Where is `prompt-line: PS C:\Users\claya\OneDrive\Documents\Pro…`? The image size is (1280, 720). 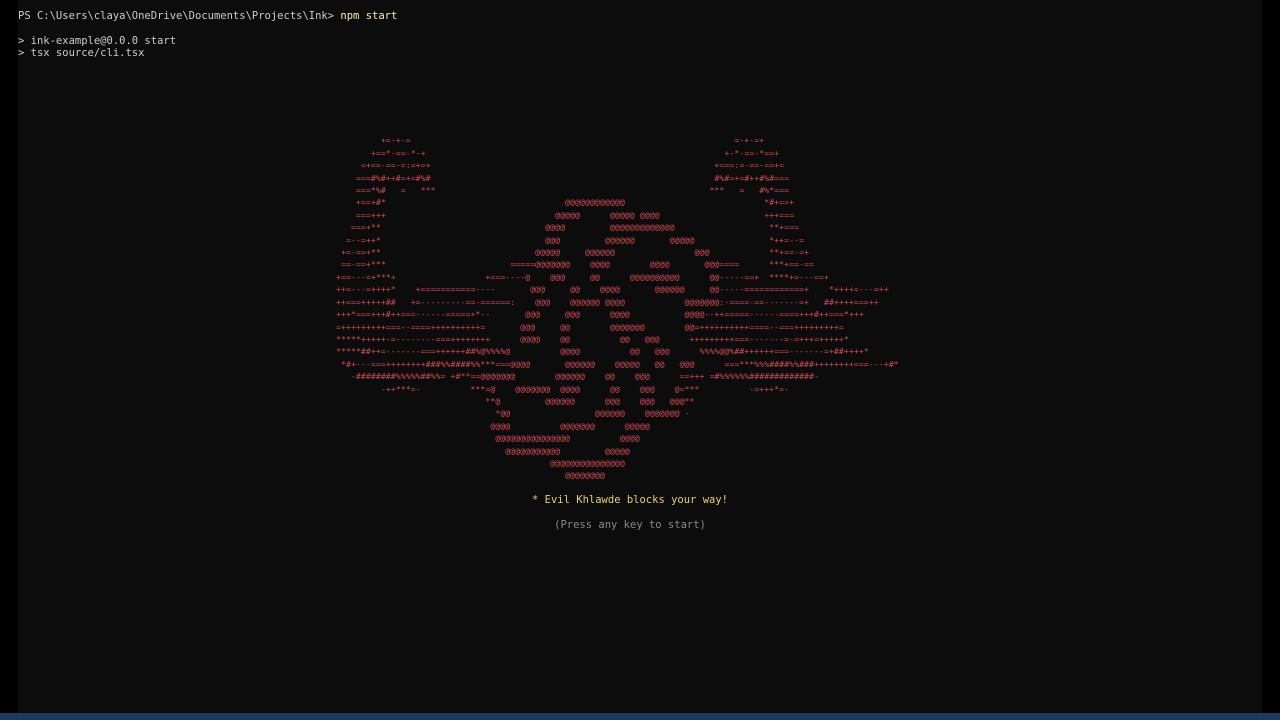
prompt-line: PS C:\Users\claya\OneDrive\Documents\Pro… is located at coordinates (207, 16).